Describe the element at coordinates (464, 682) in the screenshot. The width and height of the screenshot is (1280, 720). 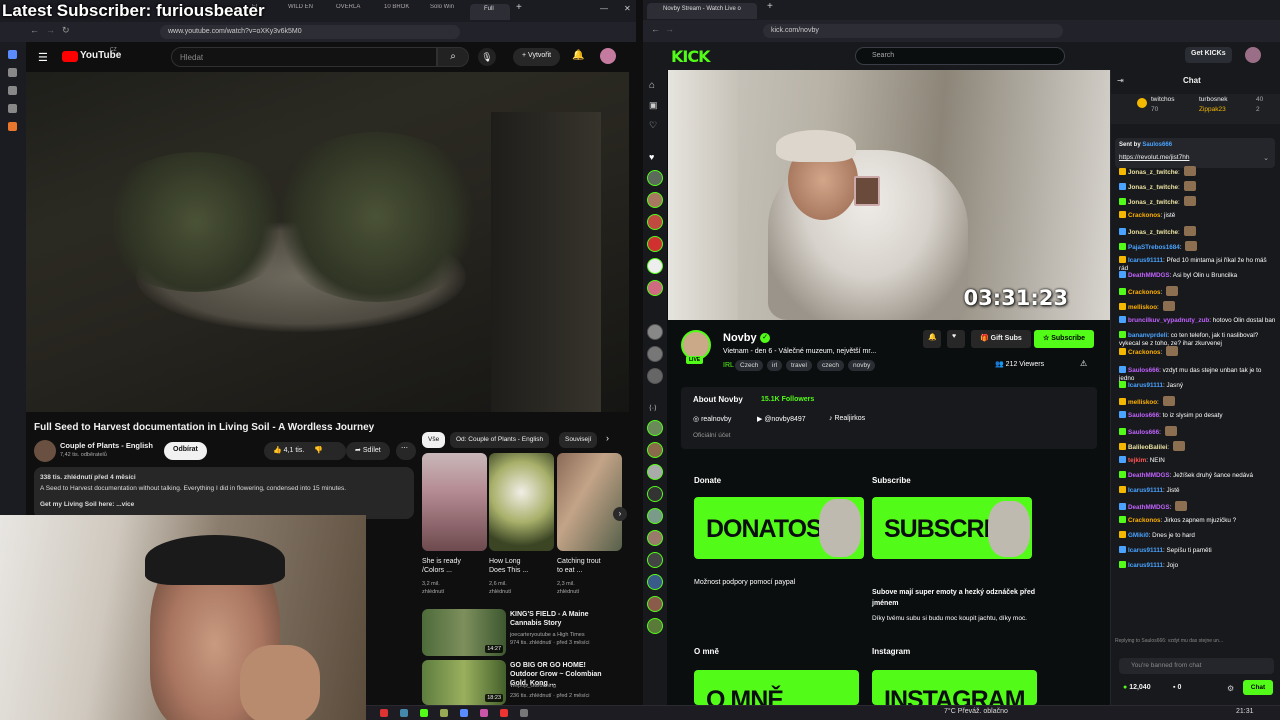
I see `related-thumbnail-2: 18:23` at that location.